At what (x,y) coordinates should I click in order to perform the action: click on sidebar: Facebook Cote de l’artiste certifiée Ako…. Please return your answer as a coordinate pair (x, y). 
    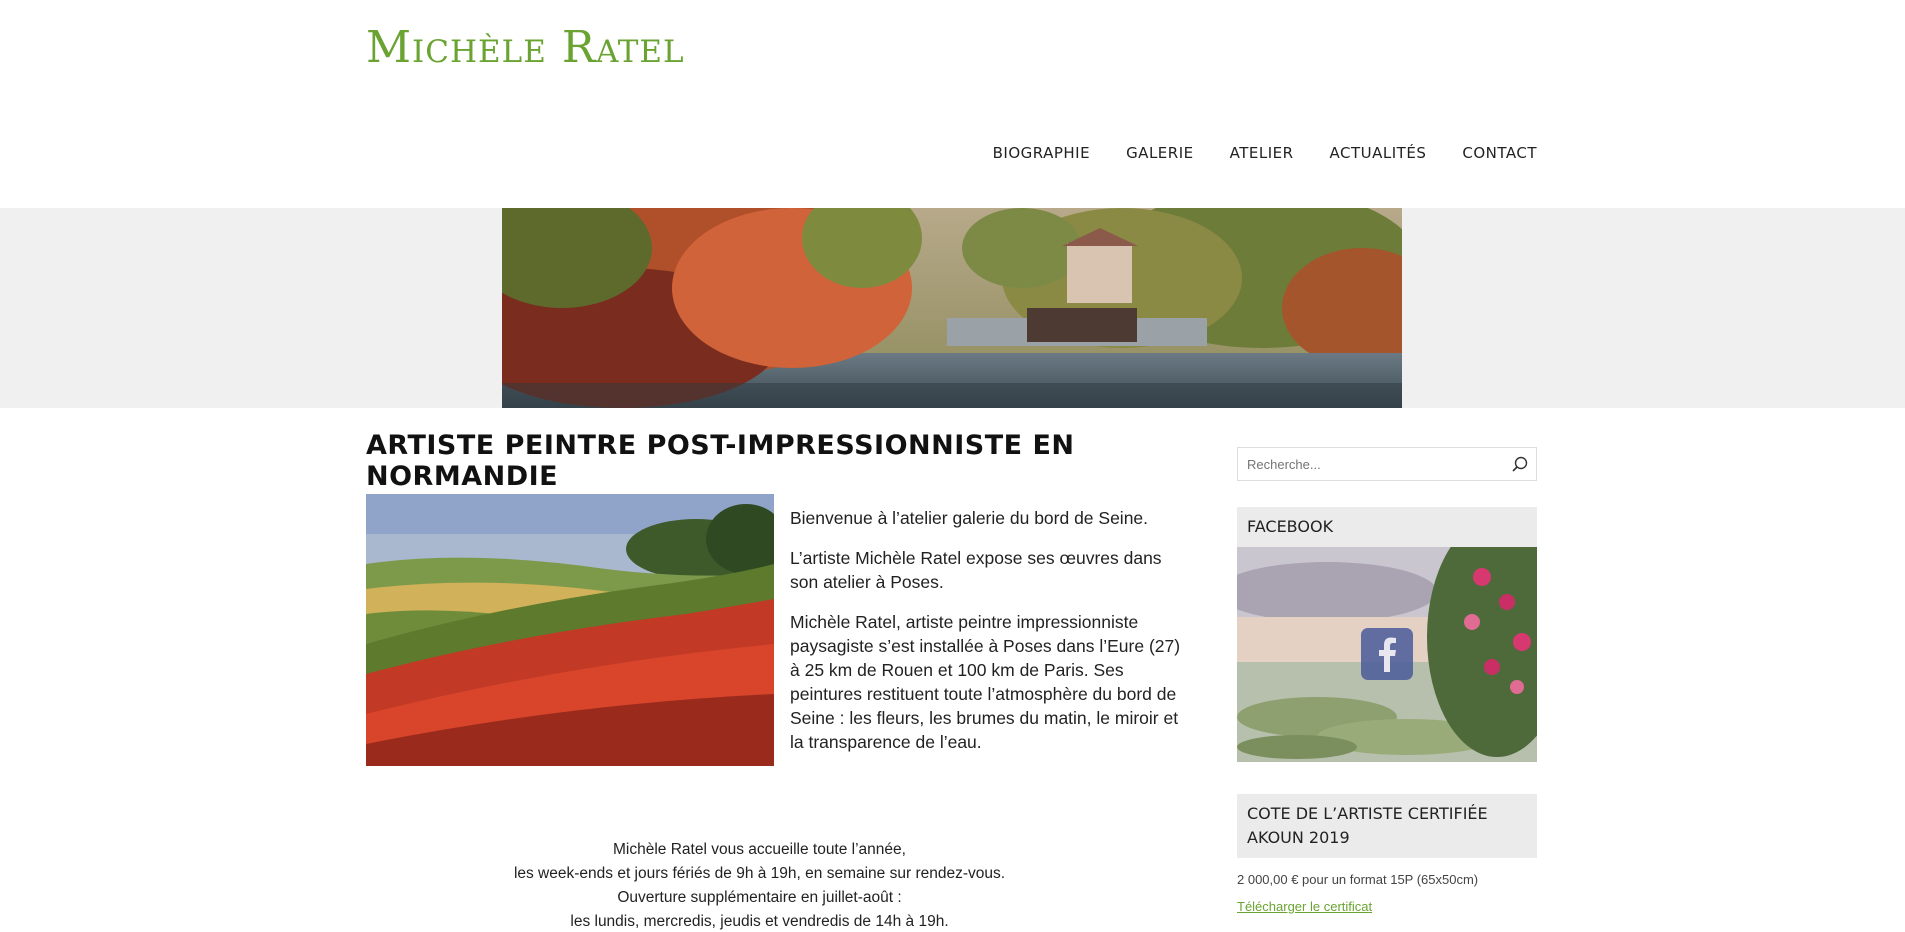
    Looking at the image, I should click on (1387, 689).